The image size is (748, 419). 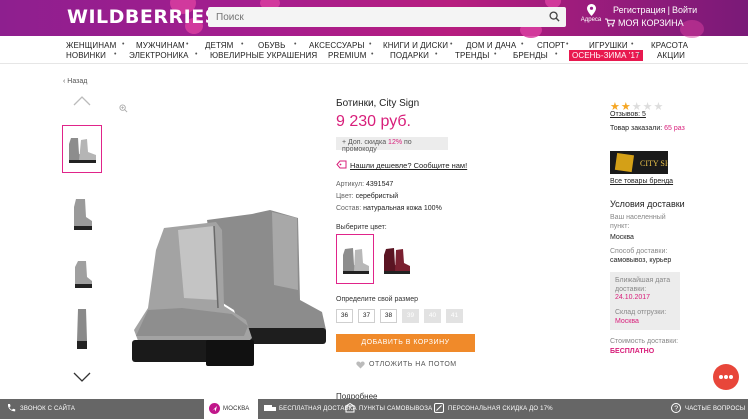 I want to click on footer-faq-label: ЧАСТЫЕ ВОПРОСЫ, so click(x=715, y=409).